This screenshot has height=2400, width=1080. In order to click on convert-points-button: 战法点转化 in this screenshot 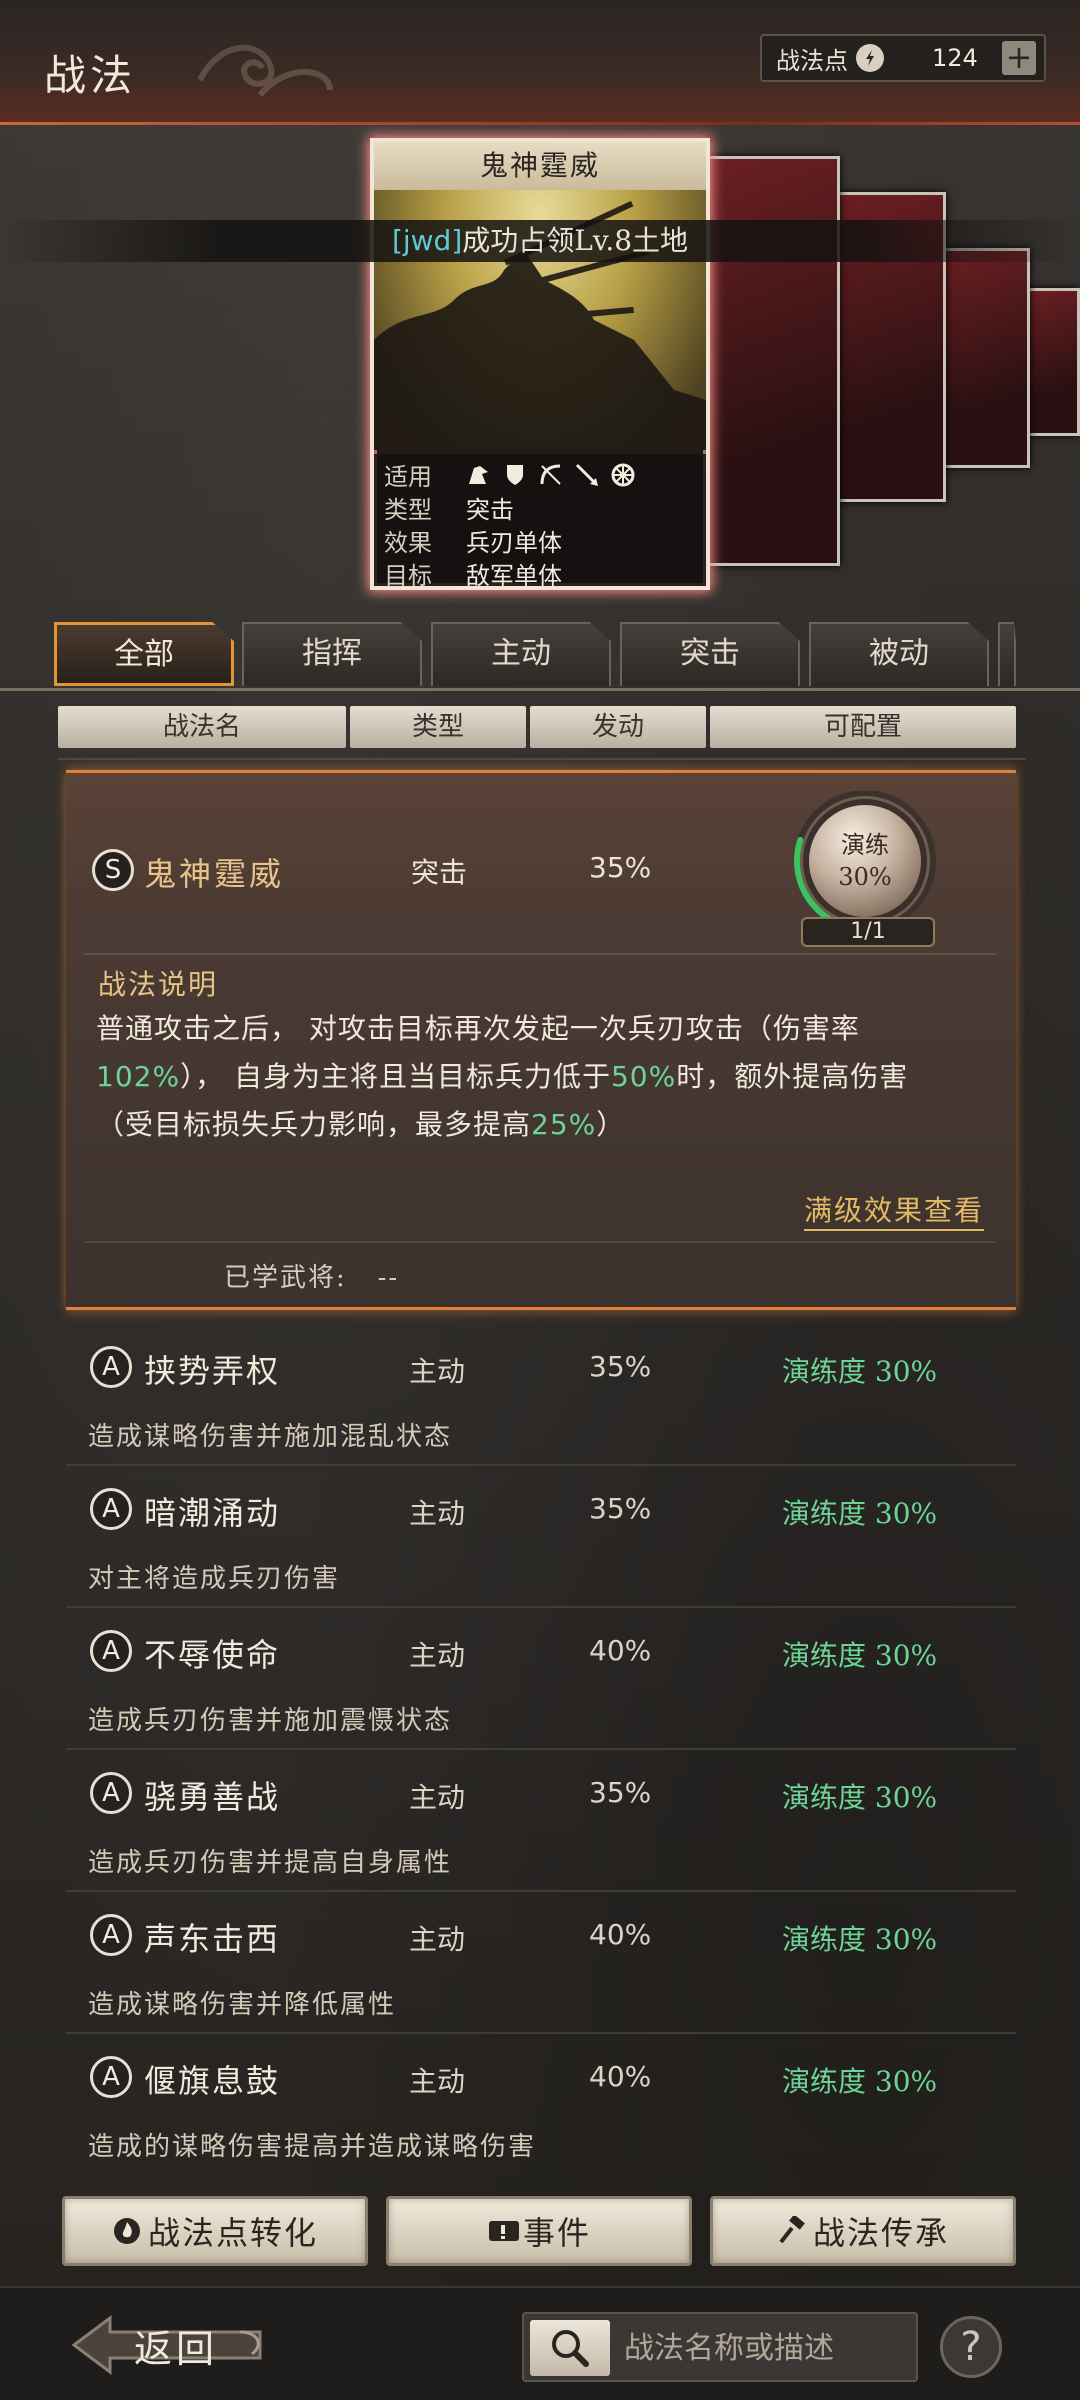, I will do `click(215, 2231)`.